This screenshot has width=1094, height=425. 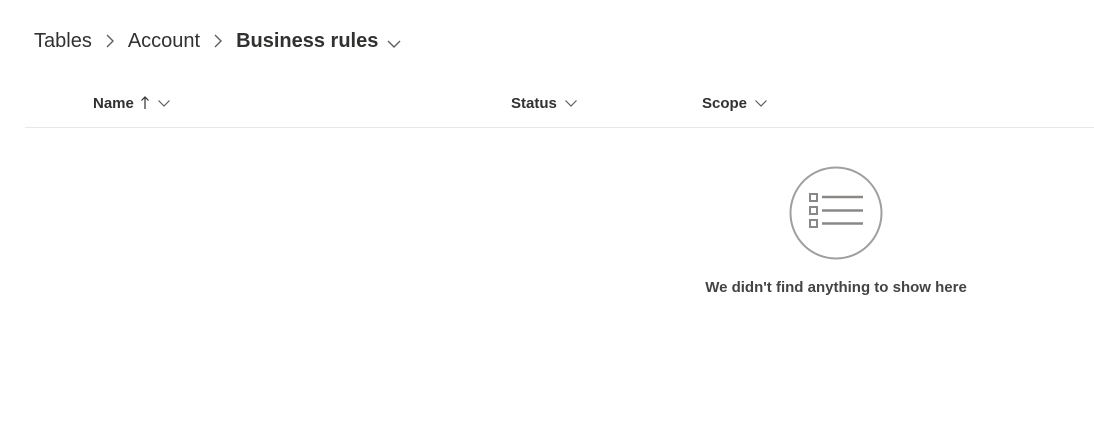 I want to click on empty-state-message: We didn't find anything to show here, so click(x=836, y=287).